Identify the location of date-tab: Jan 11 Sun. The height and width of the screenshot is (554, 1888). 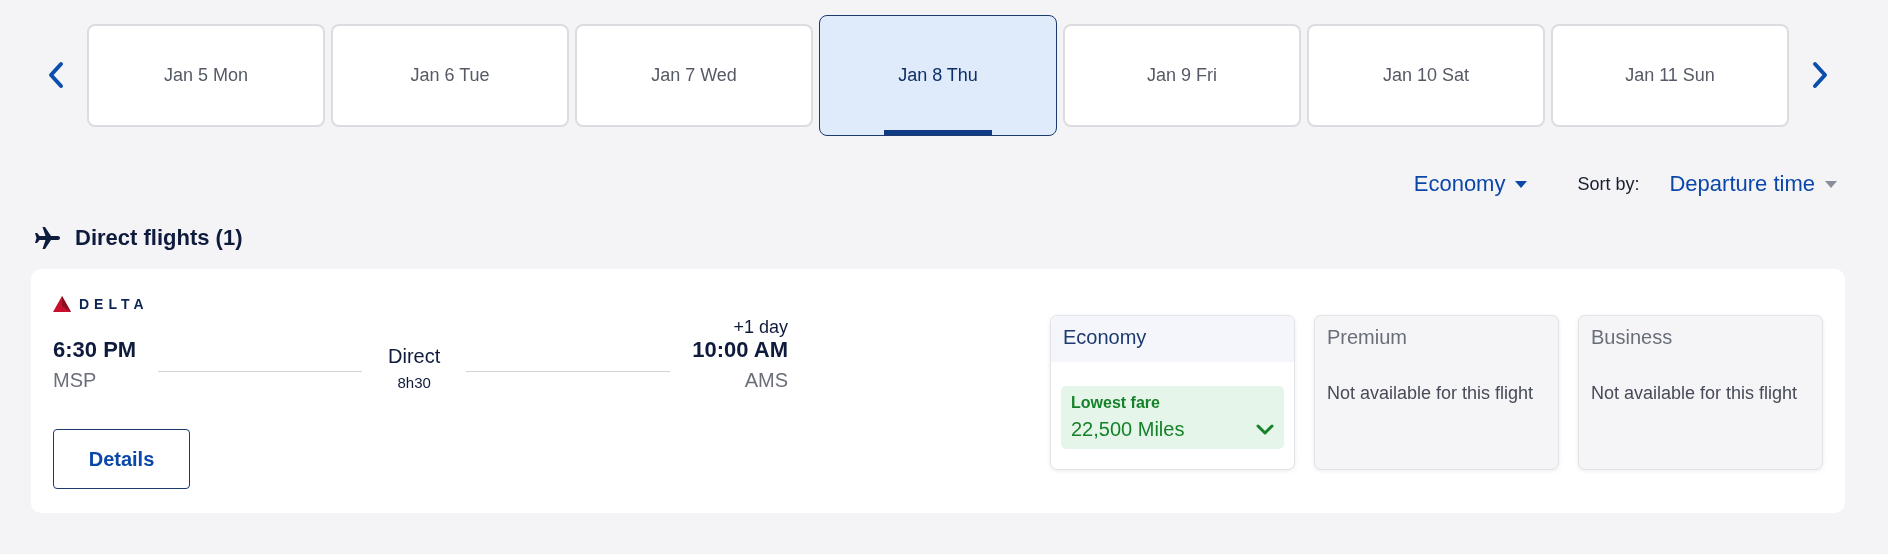
(1670, 75).